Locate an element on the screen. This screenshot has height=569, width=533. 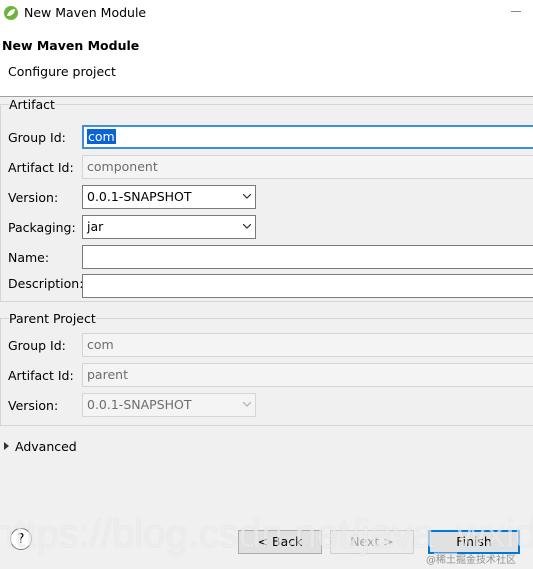
packaging-select: jar is located at coordinates (169, 227).